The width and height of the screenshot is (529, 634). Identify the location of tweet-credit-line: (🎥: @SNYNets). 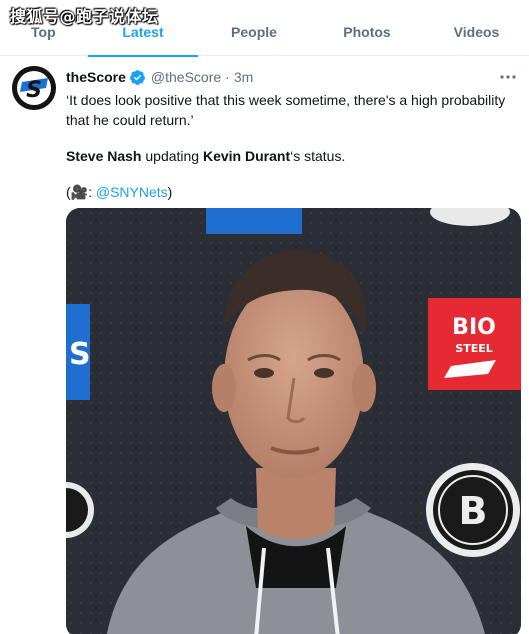
(292, 192).